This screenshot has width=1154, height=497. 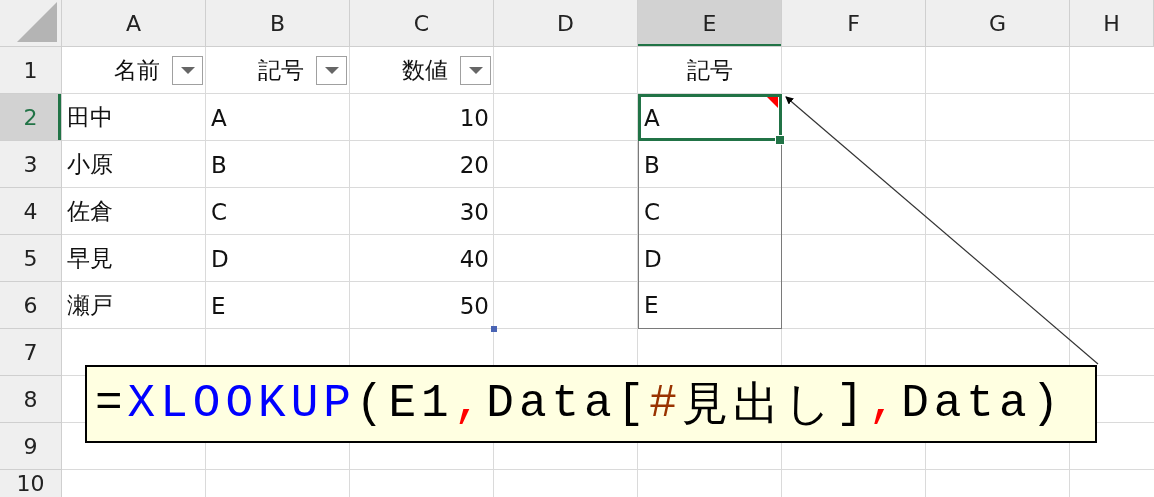 I want to click on row-header: 2, so click(x=31, y=117).